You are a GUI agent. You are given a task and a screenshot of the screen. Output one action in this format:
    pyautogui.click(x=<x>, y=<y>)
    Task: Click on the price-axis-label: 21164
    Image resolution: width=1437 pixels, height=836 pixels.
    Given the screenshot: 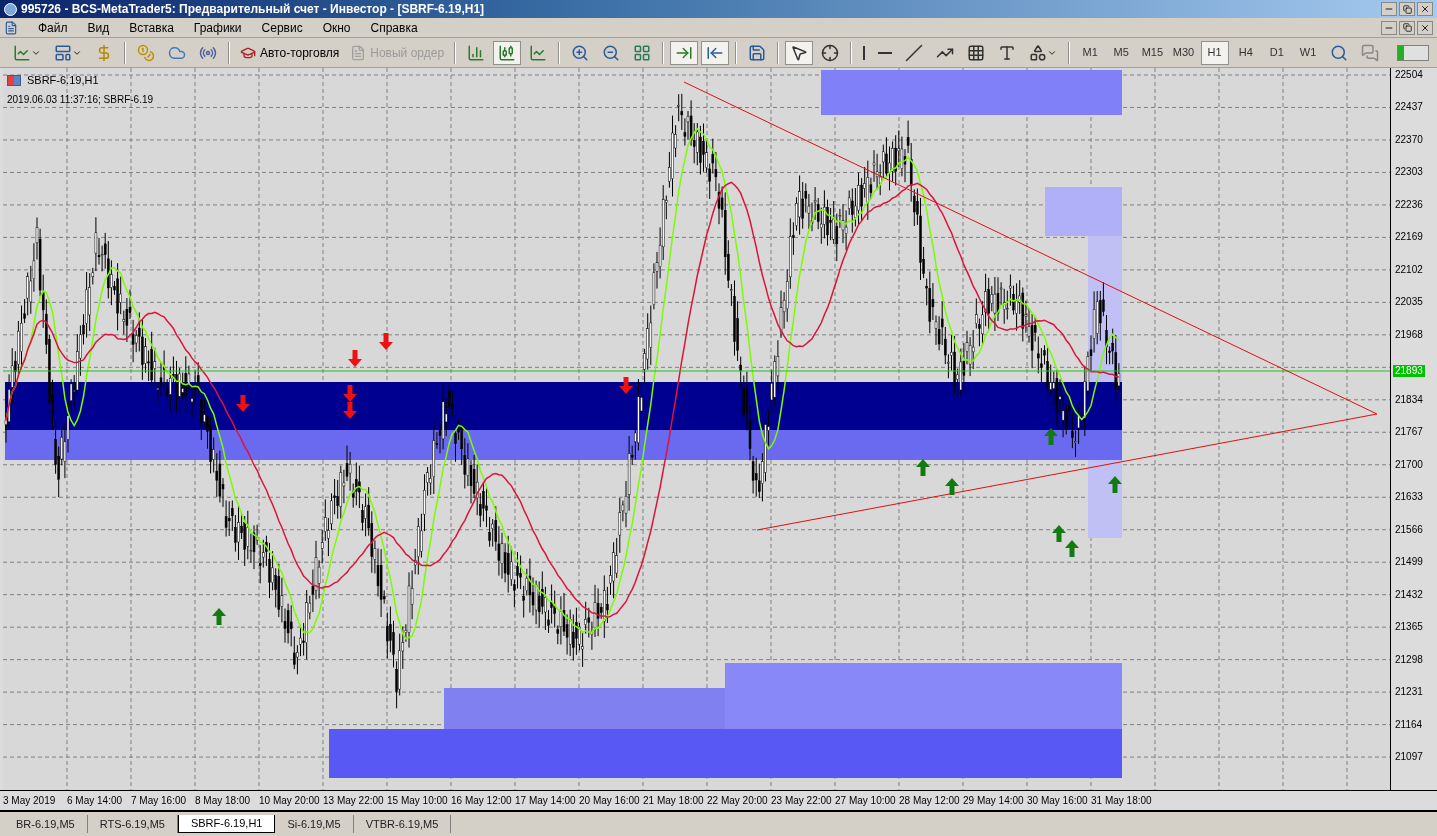 What is the action you would take?
    pyautogui.click(x=1409, y=724)
    